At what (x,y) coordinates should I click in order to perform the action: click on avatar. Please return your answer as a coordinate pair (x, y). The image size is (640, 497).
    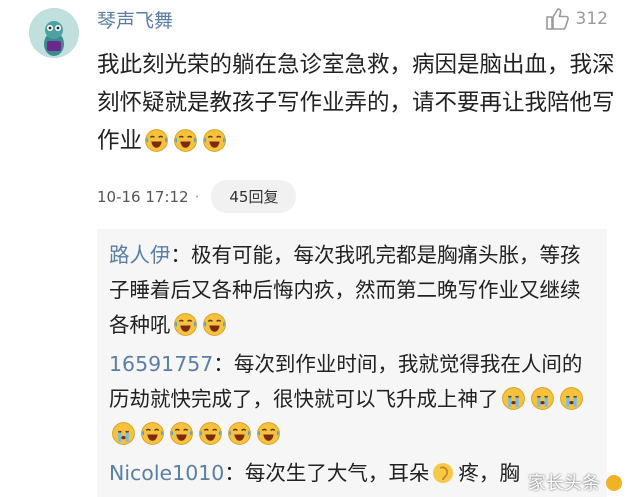
    Looking at the image, I should click on (54, 33).